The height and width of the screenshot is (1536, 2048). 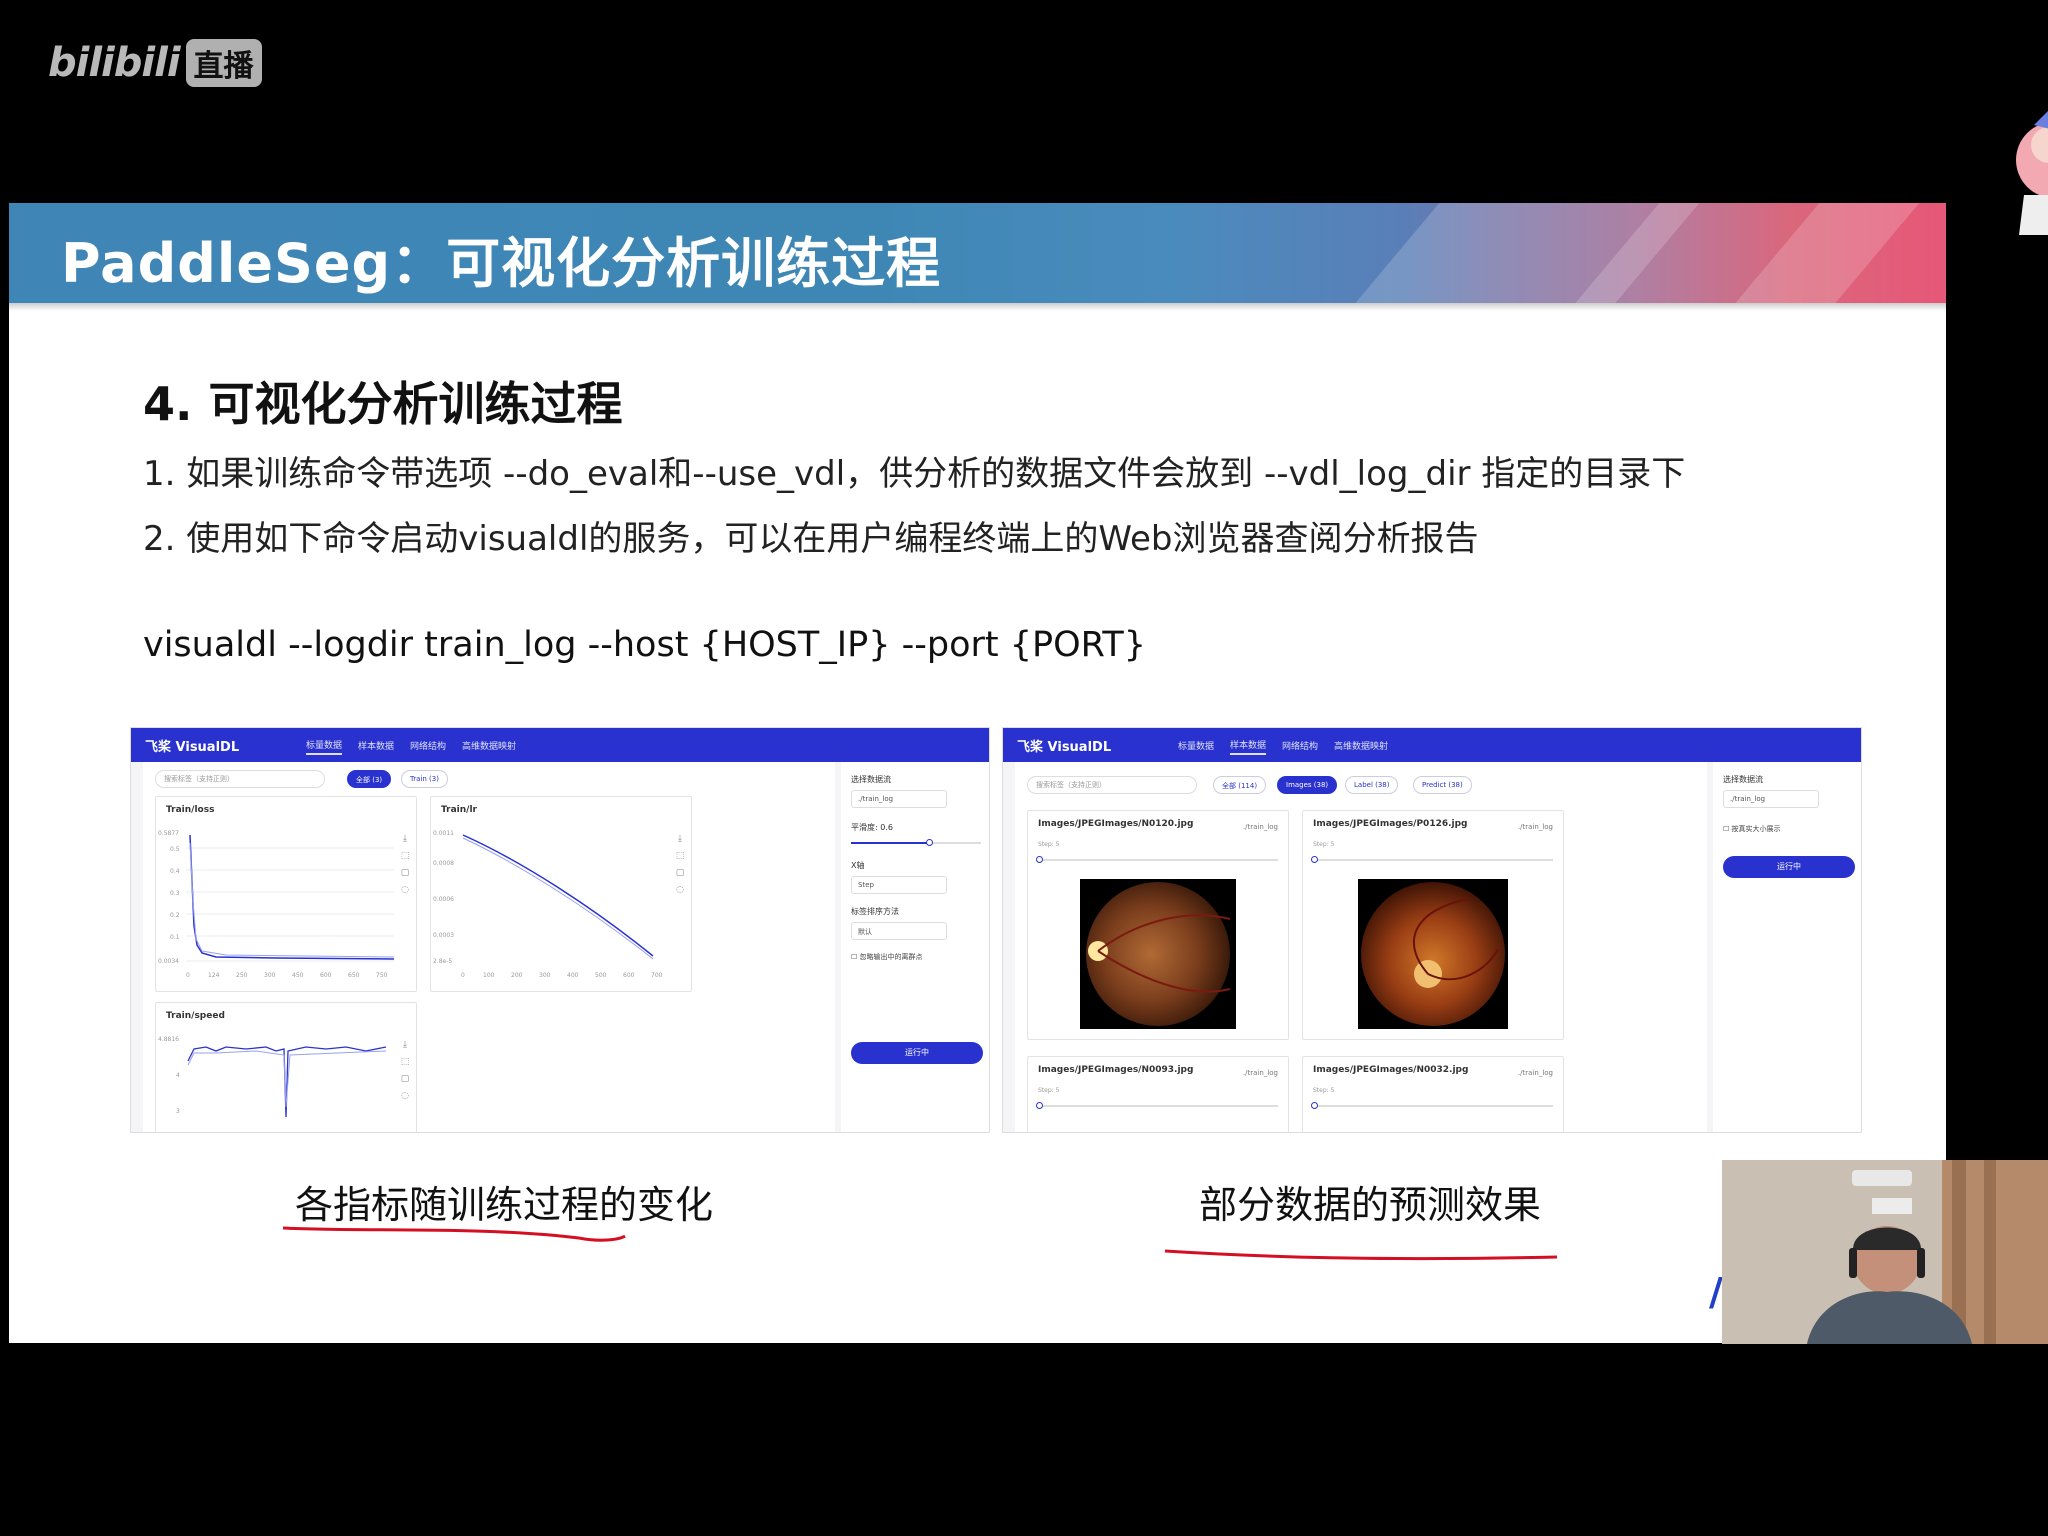 I want to click on underline-annotation-right, so click(x=1361, y=1255).